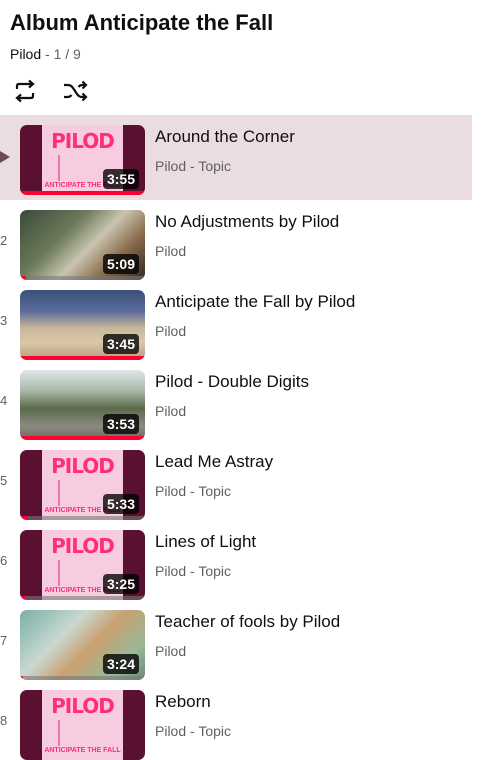  I want to click on loop-button, so click(25, 91).